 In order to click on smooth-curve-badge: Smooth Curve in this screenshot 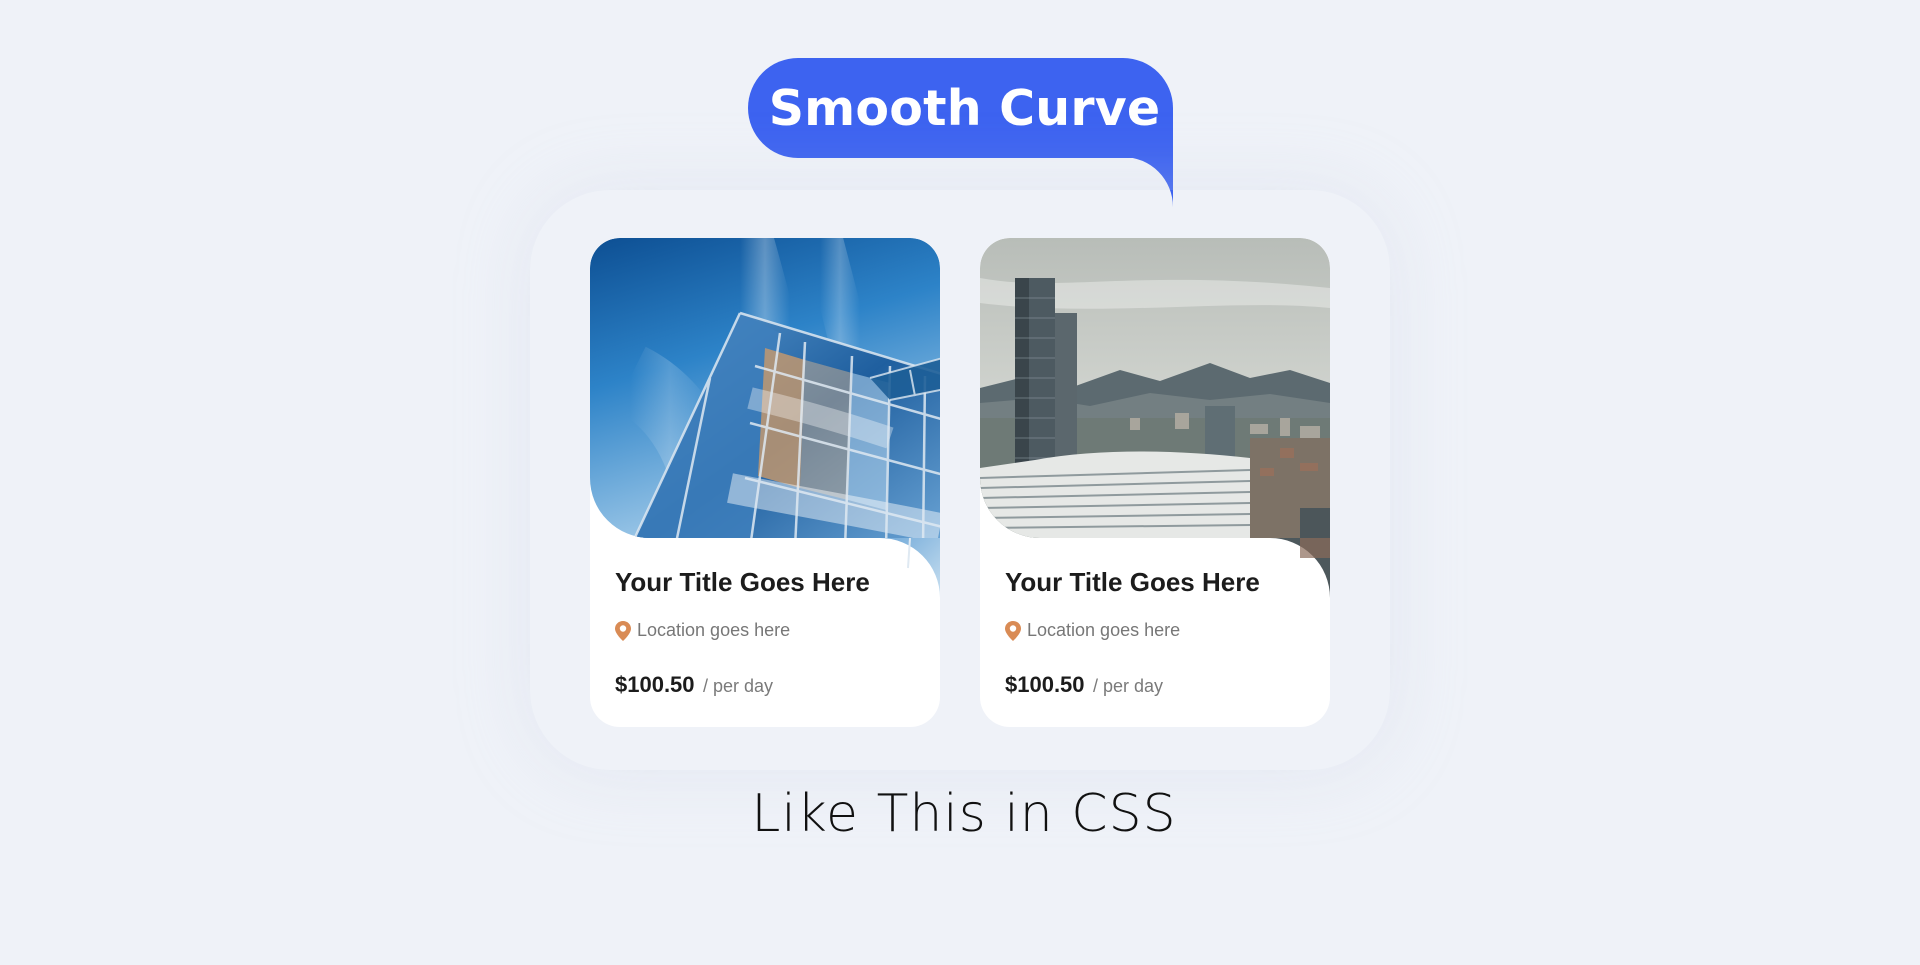, I will do `click(960, 108)`.